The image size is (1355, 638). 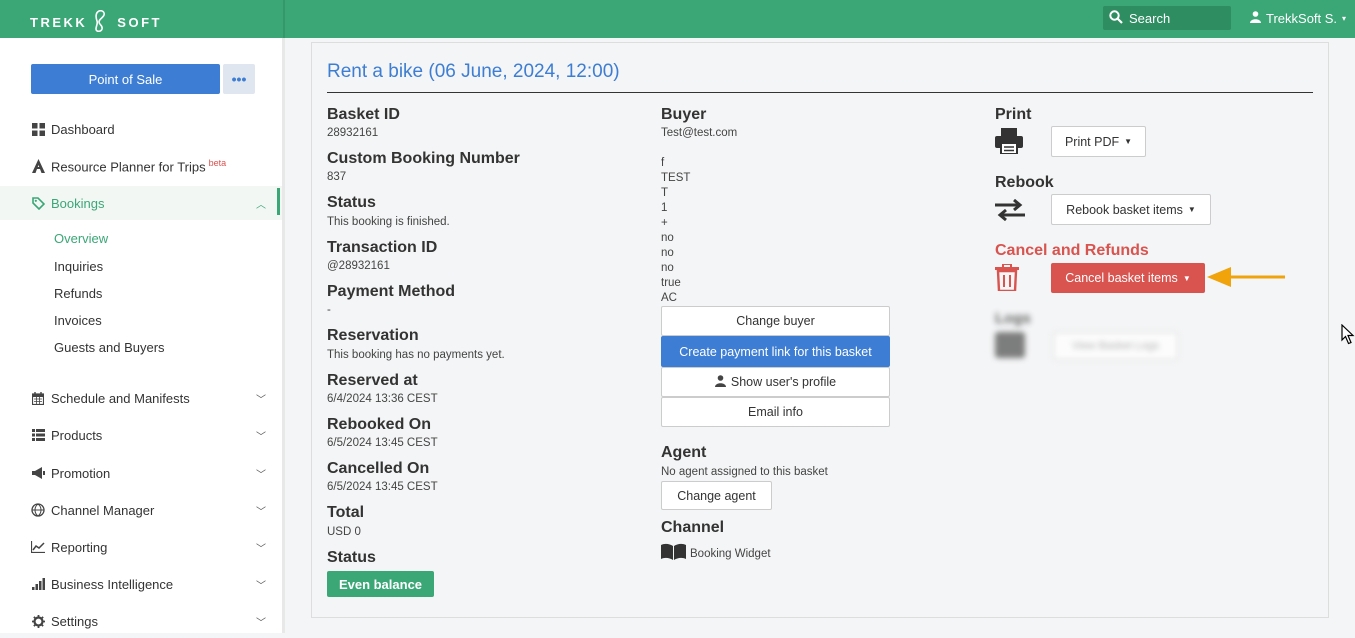 I want to click on create-payment-link-button: Create payment link for this basket, so click(x=775, y=351).